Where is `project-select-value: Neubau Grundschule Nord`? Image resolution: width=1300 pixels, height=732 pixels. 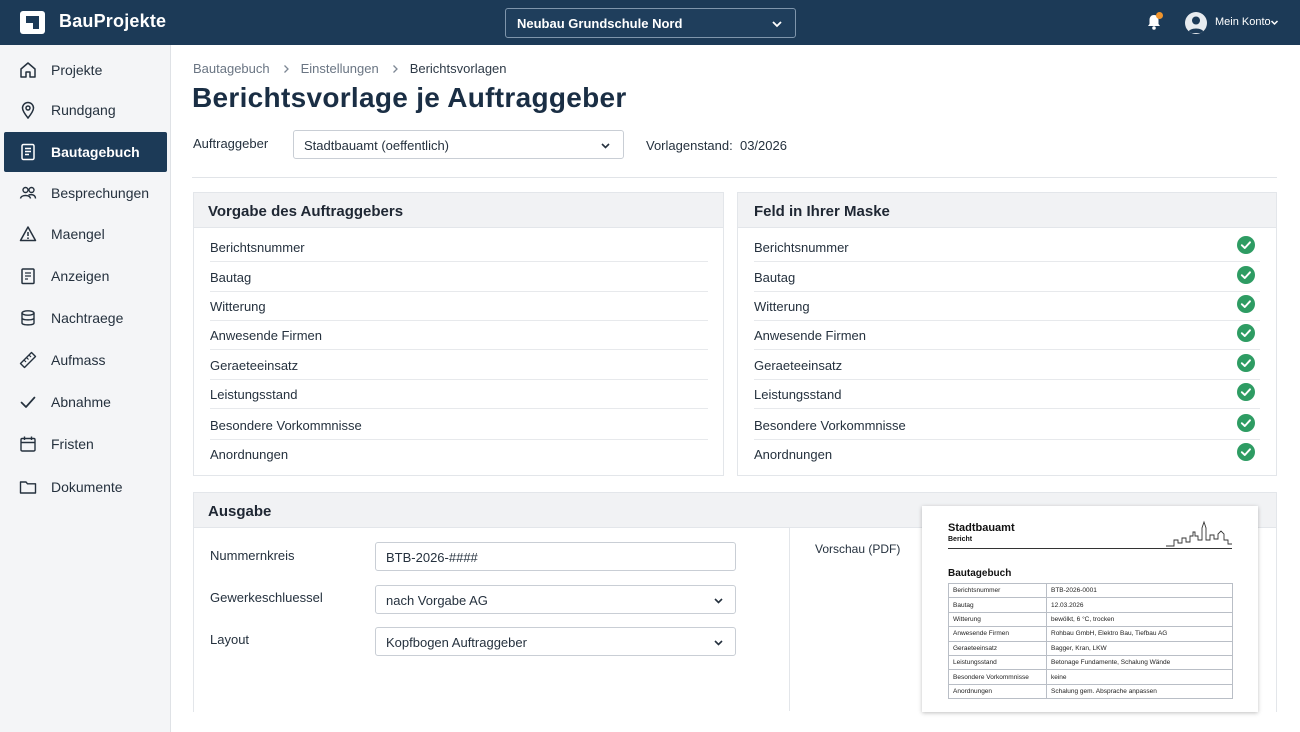 project-select-value: Neubau Grundschule Nord is located at coordinates (600, 23).